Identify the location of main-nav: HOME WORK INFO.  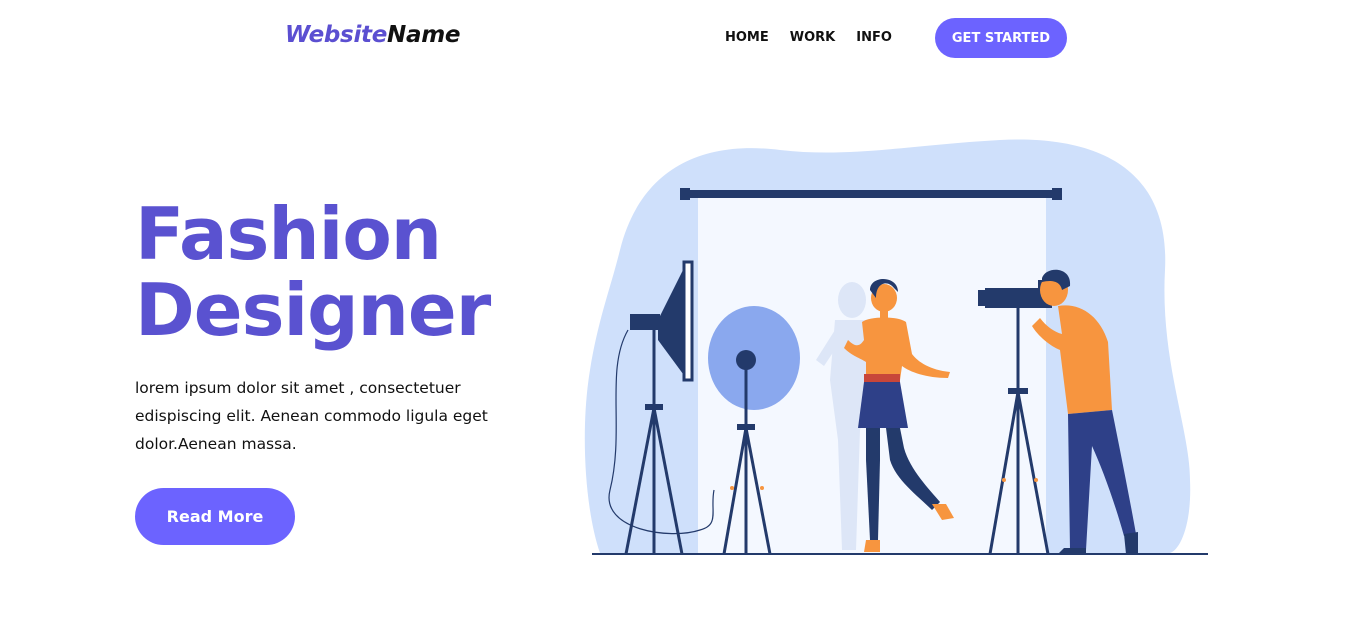
(819, 37).